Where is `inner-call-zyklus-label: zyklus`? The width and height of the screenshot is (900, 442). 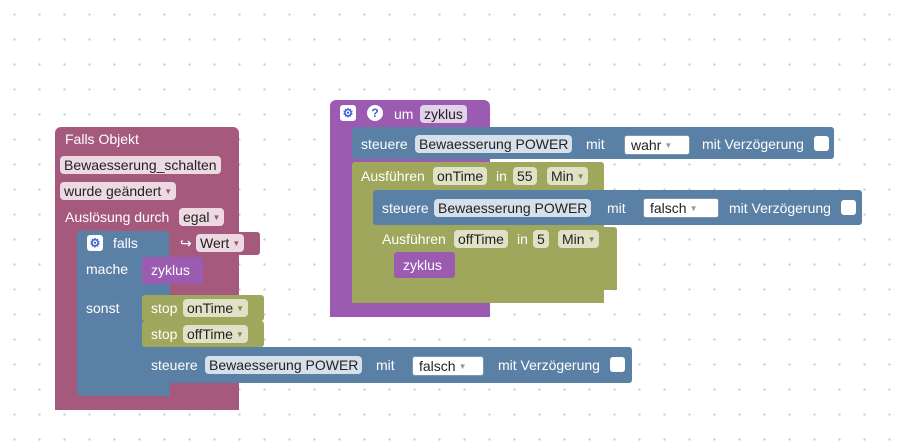
inner-call-zyklus-label: zyklus is located at coordinates (422, 265).